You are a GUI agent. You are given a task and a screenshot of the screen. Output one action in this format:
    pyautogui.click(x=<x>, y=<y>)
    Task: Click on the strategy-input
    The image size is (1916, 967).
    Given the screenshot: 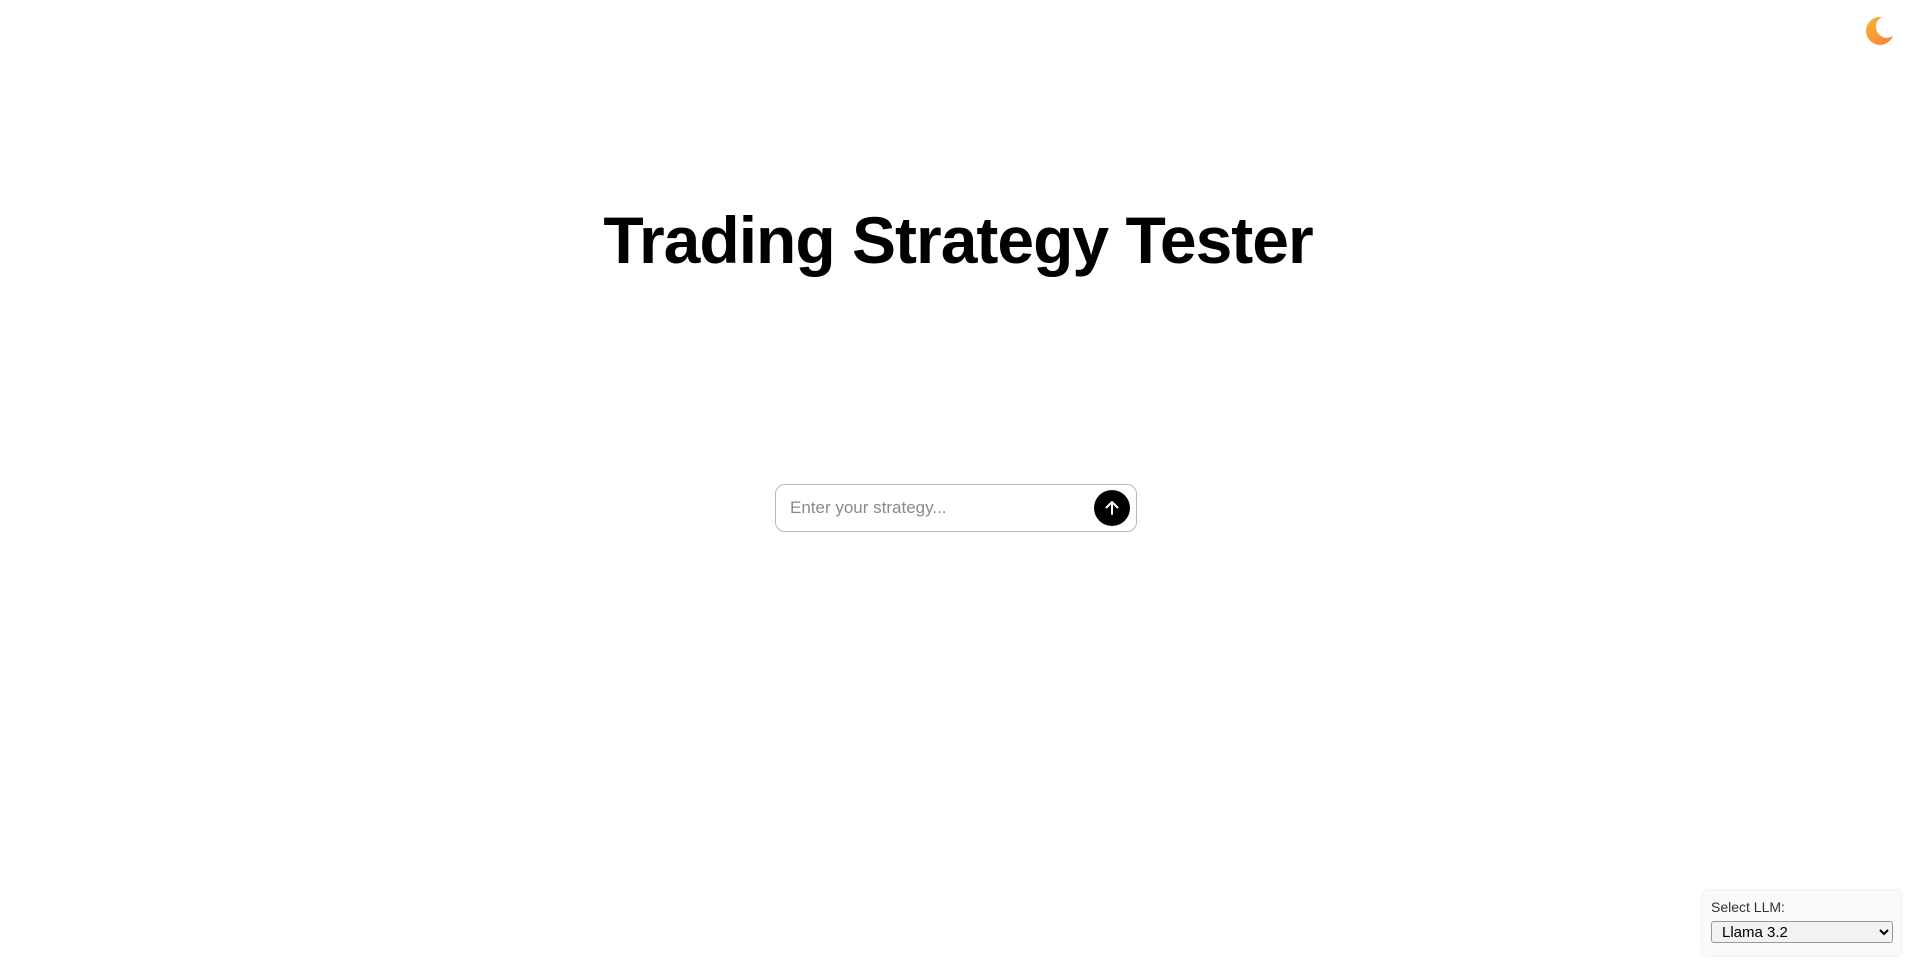 What is the action you would take?
    pyautogui.click(x=941, y=508)
    